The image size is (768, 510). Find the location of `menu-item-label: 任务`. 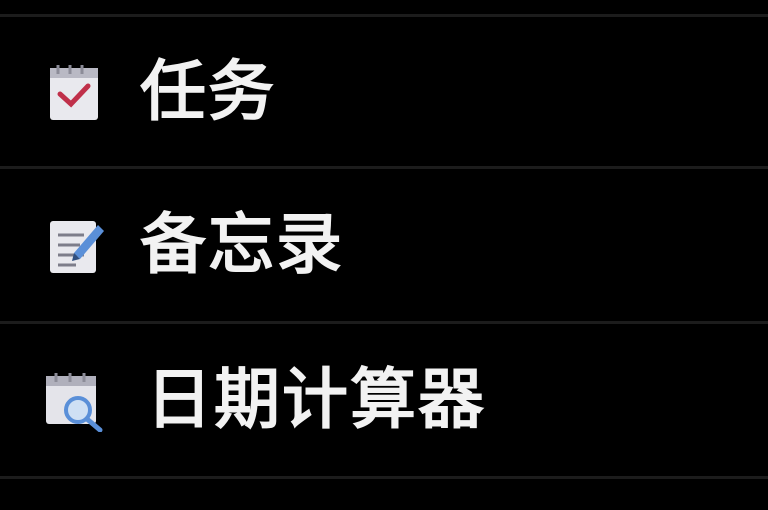

menu-item-label: 任务 is located at coordinates (208, 91).